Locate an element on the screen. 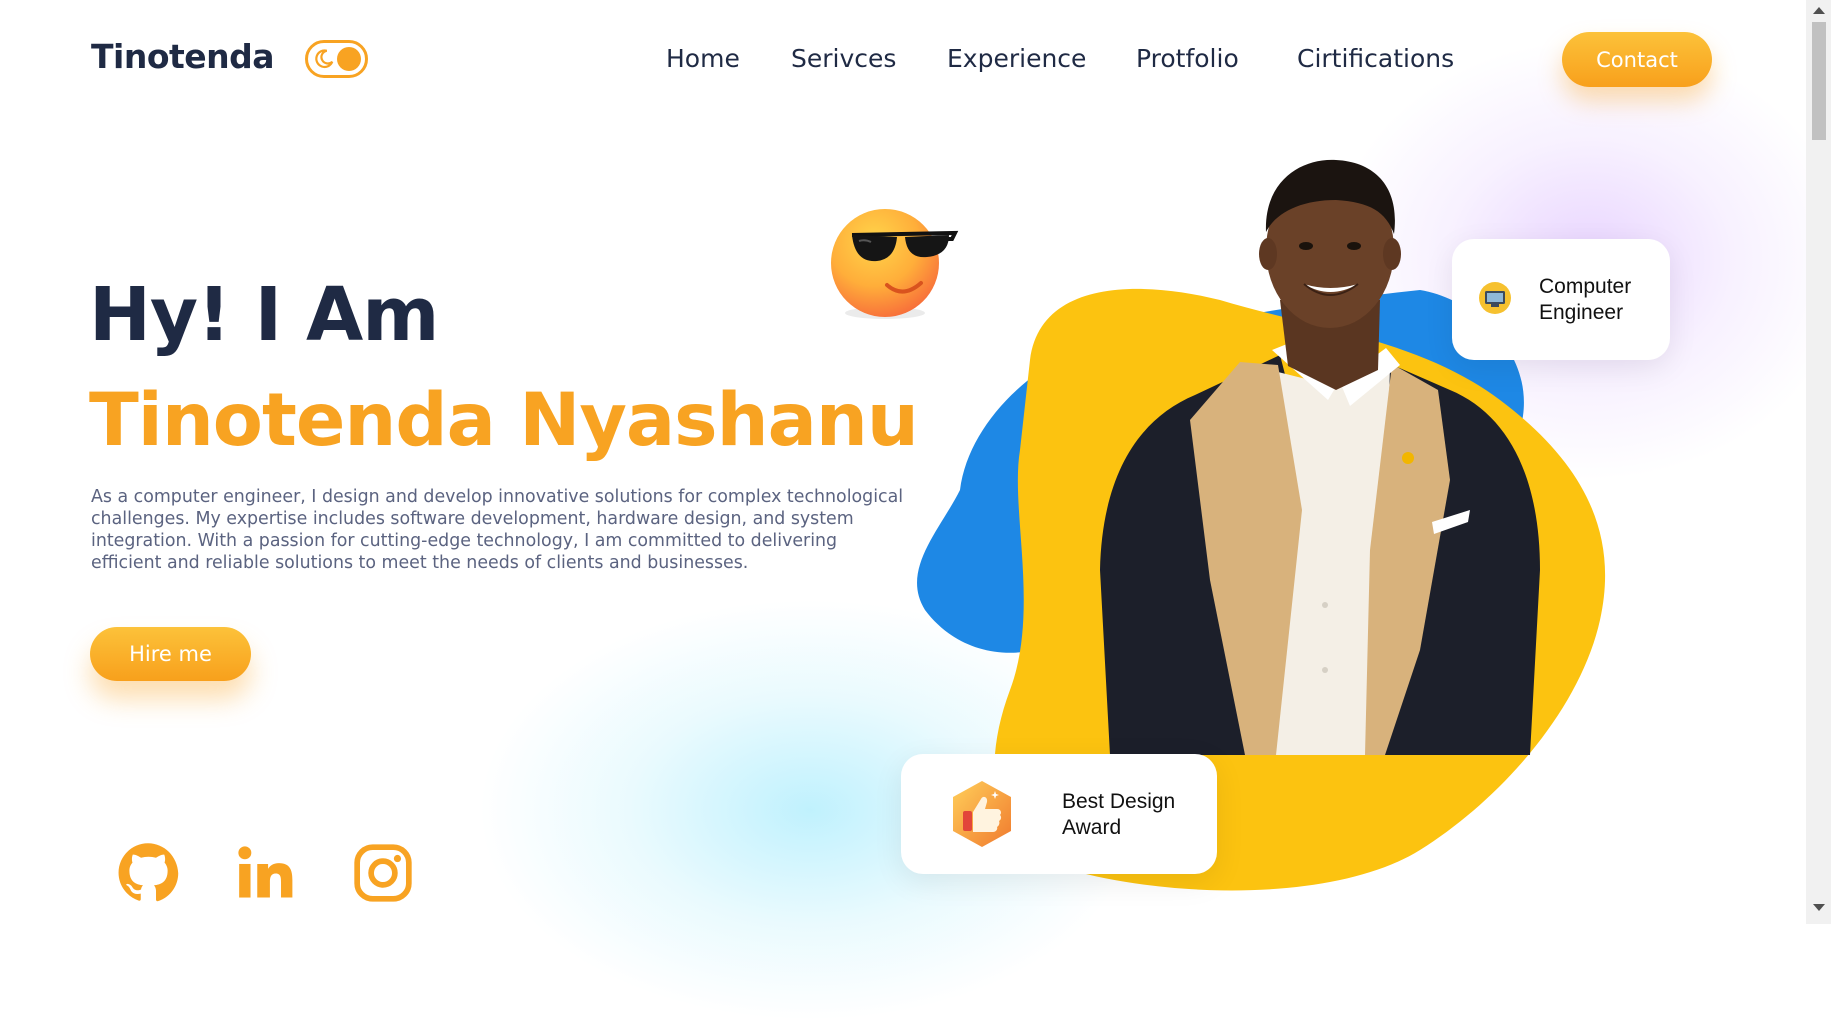 This screenshot has width=1831, height=1020. badge-computer-engineer: Computer Engineer is located at coordinates (1561, 299).